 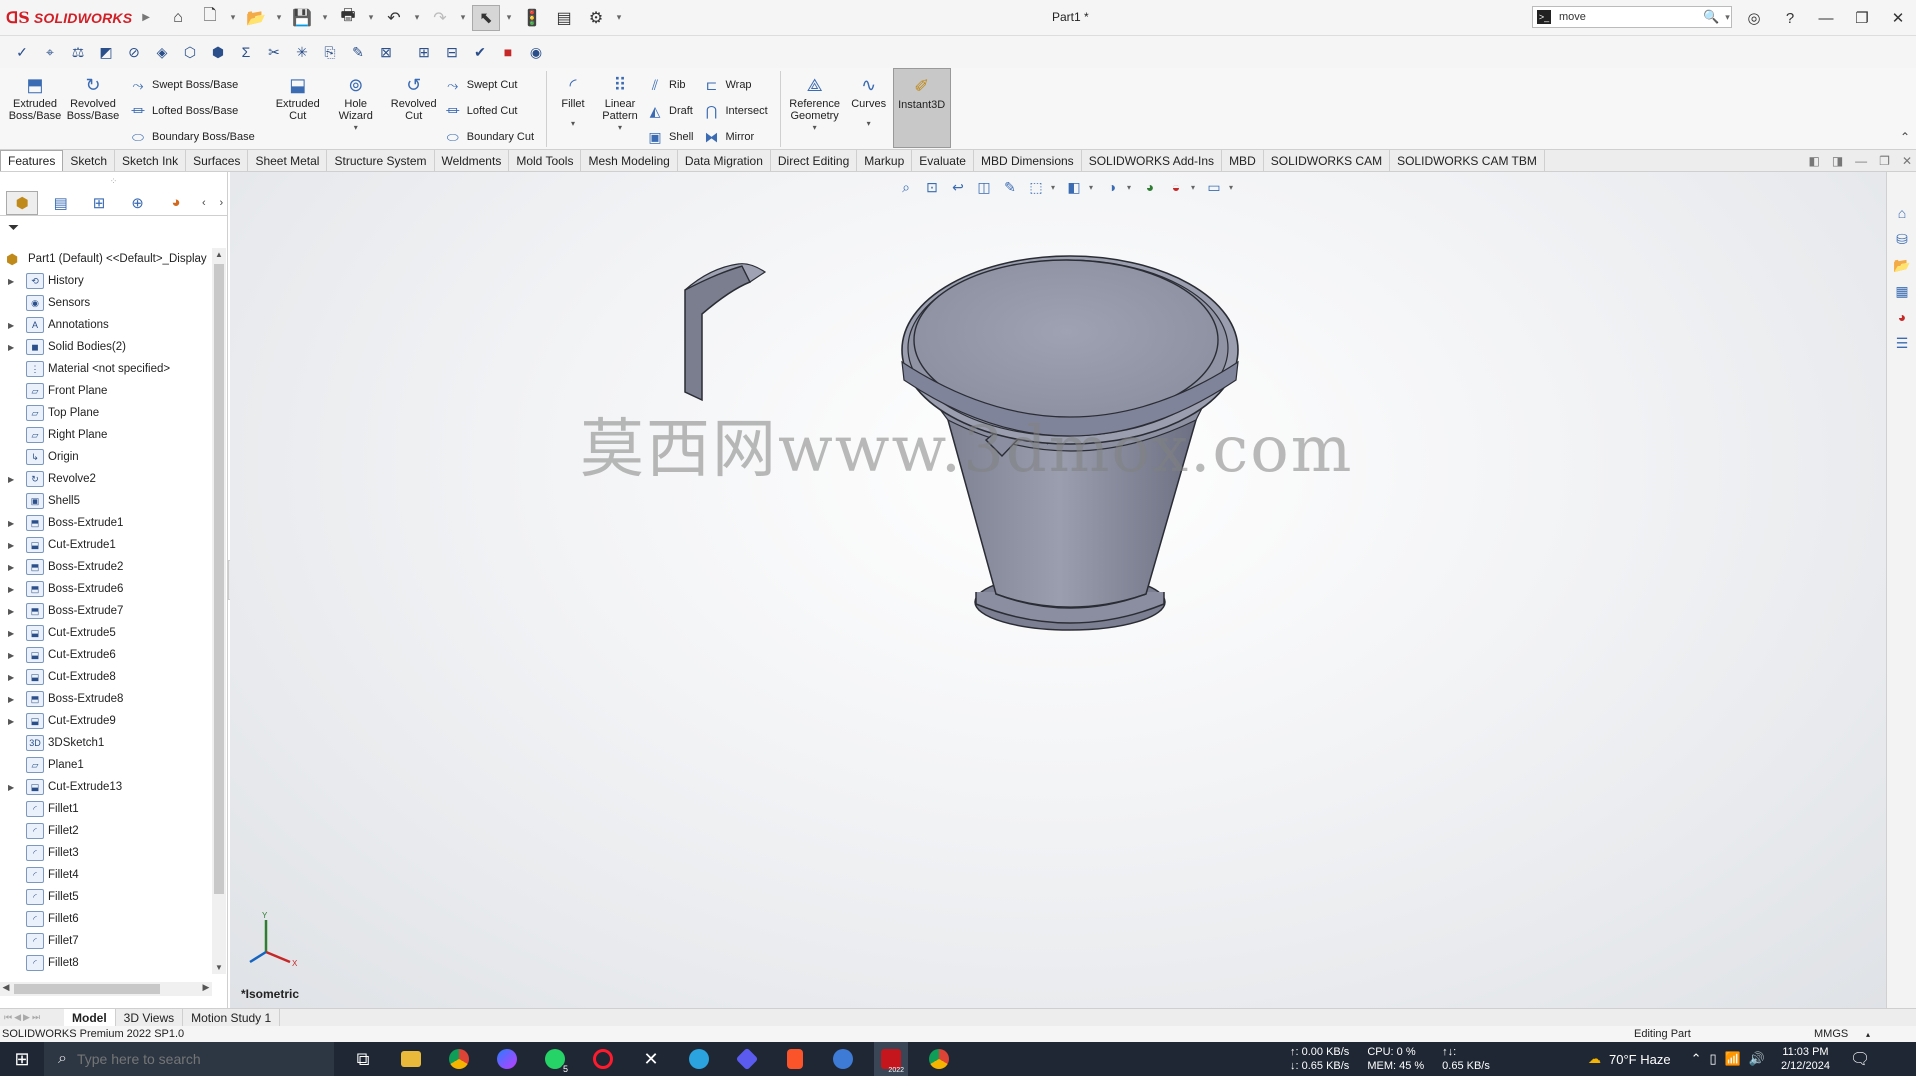 I want to click on mirror-button: ⧓ Mirror, so click(x=738, y=137).